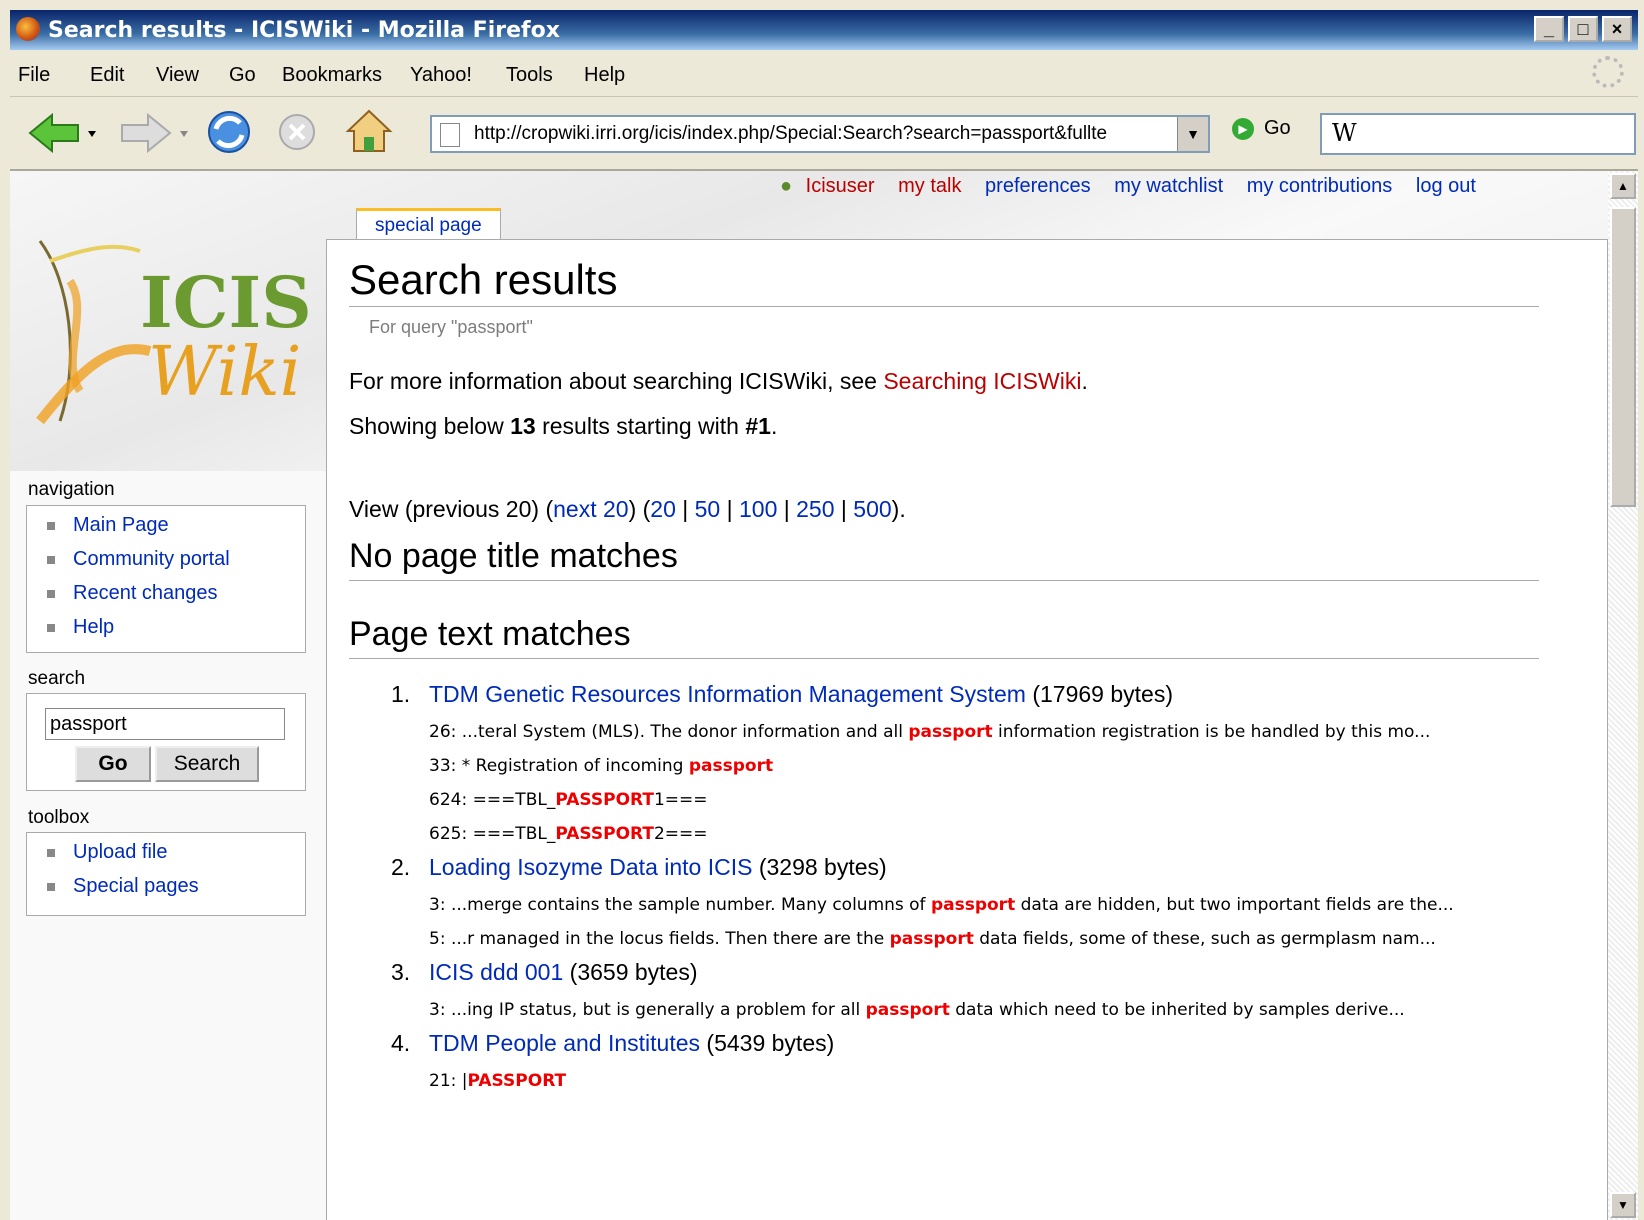 This screenshot has height=1220, width=1644. I want to click on go-button: ▶ Go, so click(1261, 128).